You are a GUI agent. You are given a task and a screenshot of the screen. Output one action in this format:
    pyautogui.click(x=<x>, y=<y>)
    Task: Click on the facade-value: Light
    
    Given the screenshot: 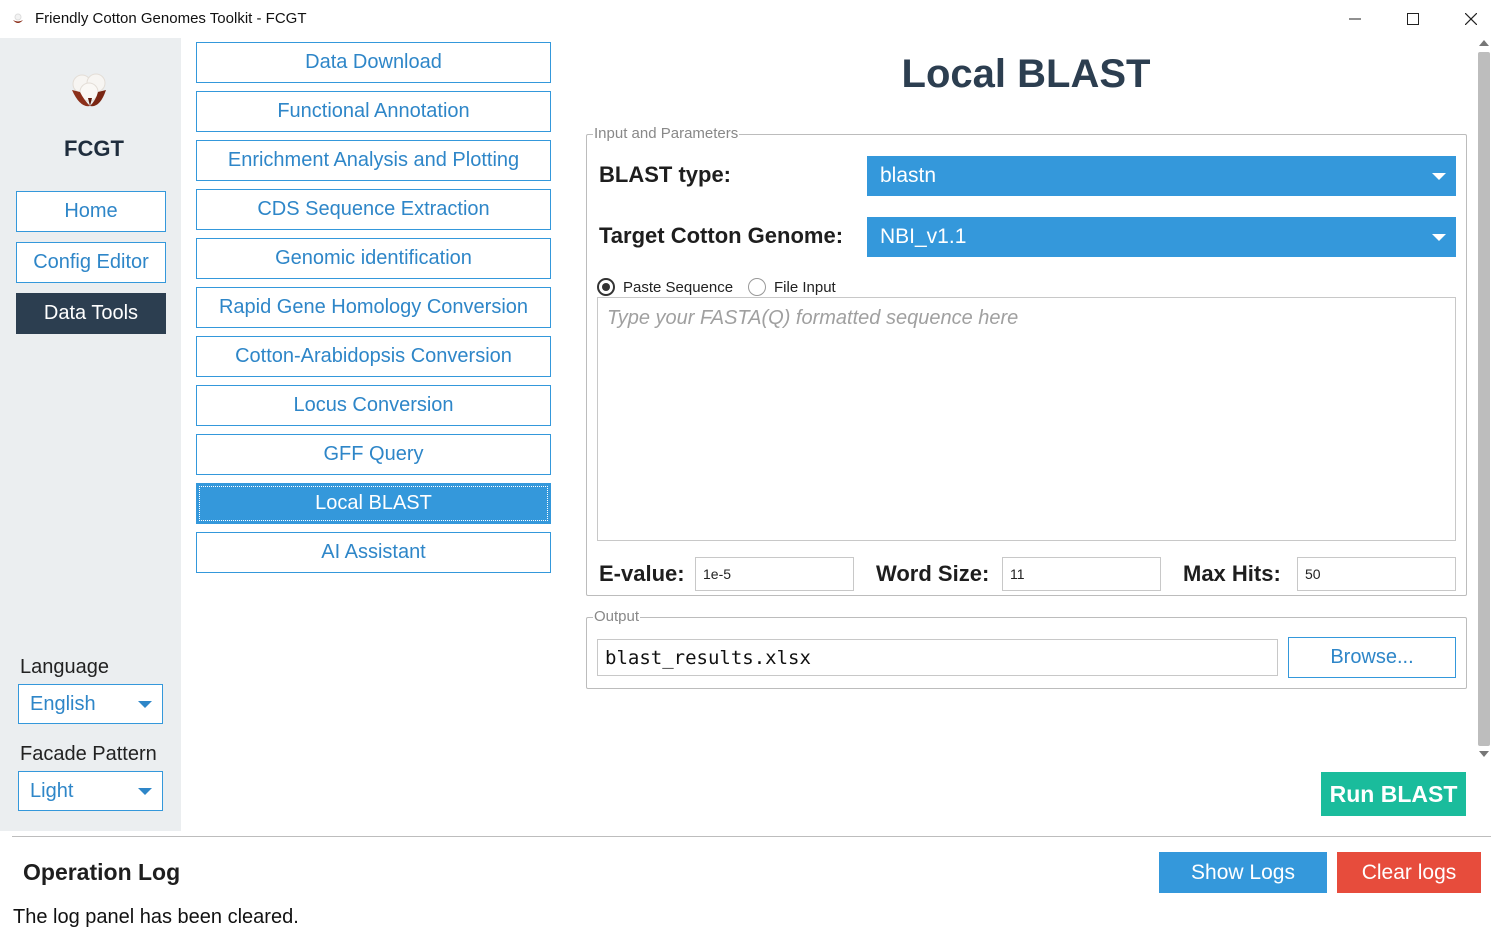 What is the action you would take?
    pyautogui.click(x=52, y=790)
    